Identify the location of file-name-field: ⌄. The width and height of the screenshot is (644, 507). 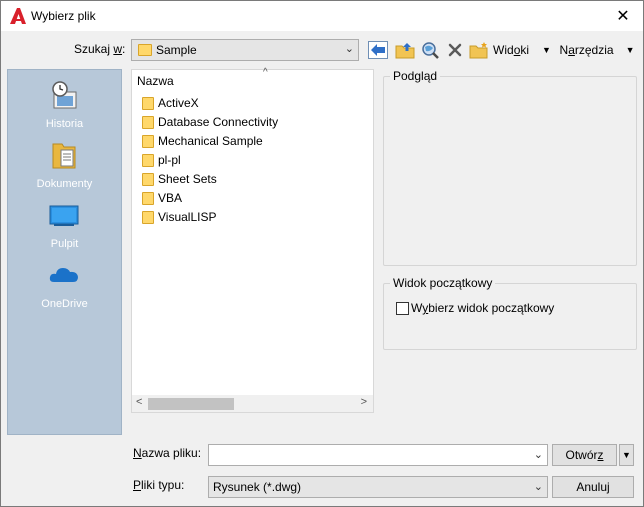
(378, 455).